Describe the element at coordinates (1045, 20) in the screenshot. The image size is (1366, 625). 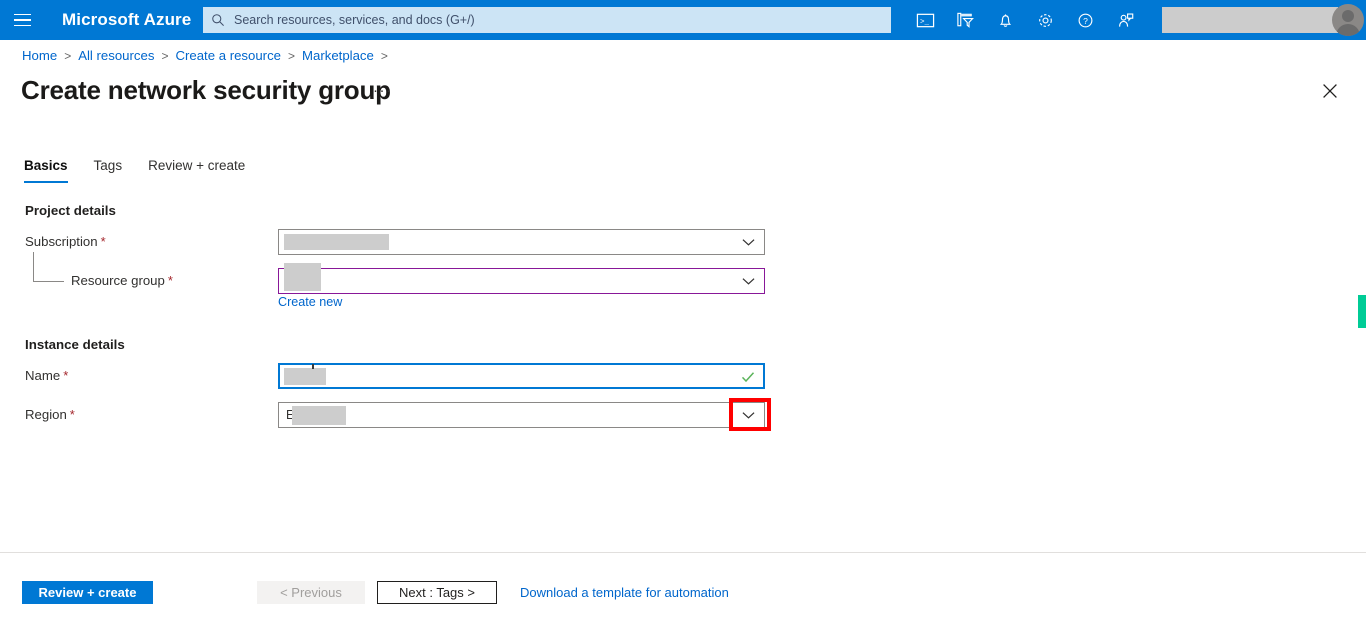
I see `settings-gear-icon` at that location.